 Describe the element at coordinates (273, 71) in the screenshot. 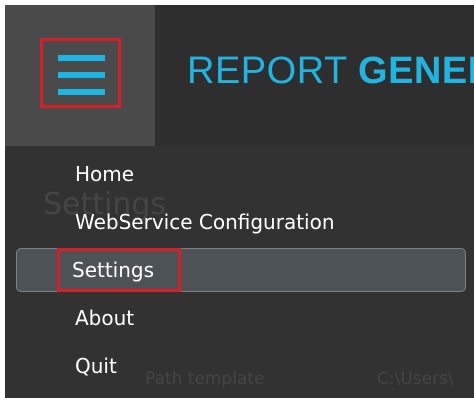

I see `app-title-light: REPORT` at that location.